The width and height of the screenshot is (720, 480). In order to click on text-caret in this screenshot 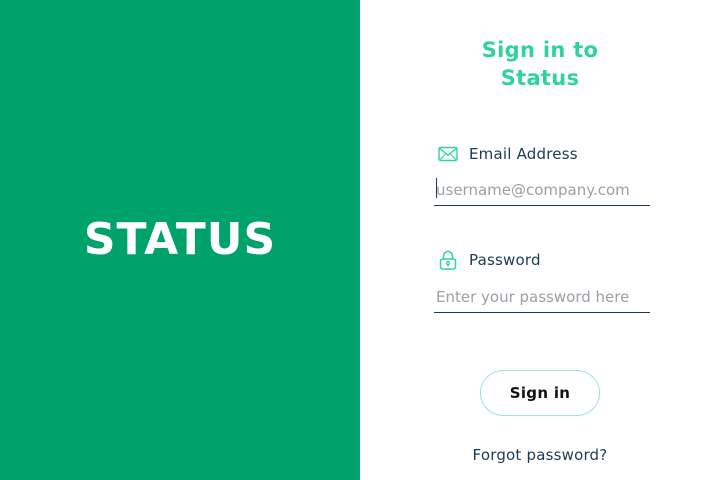, I will do `click(436, 188)`.